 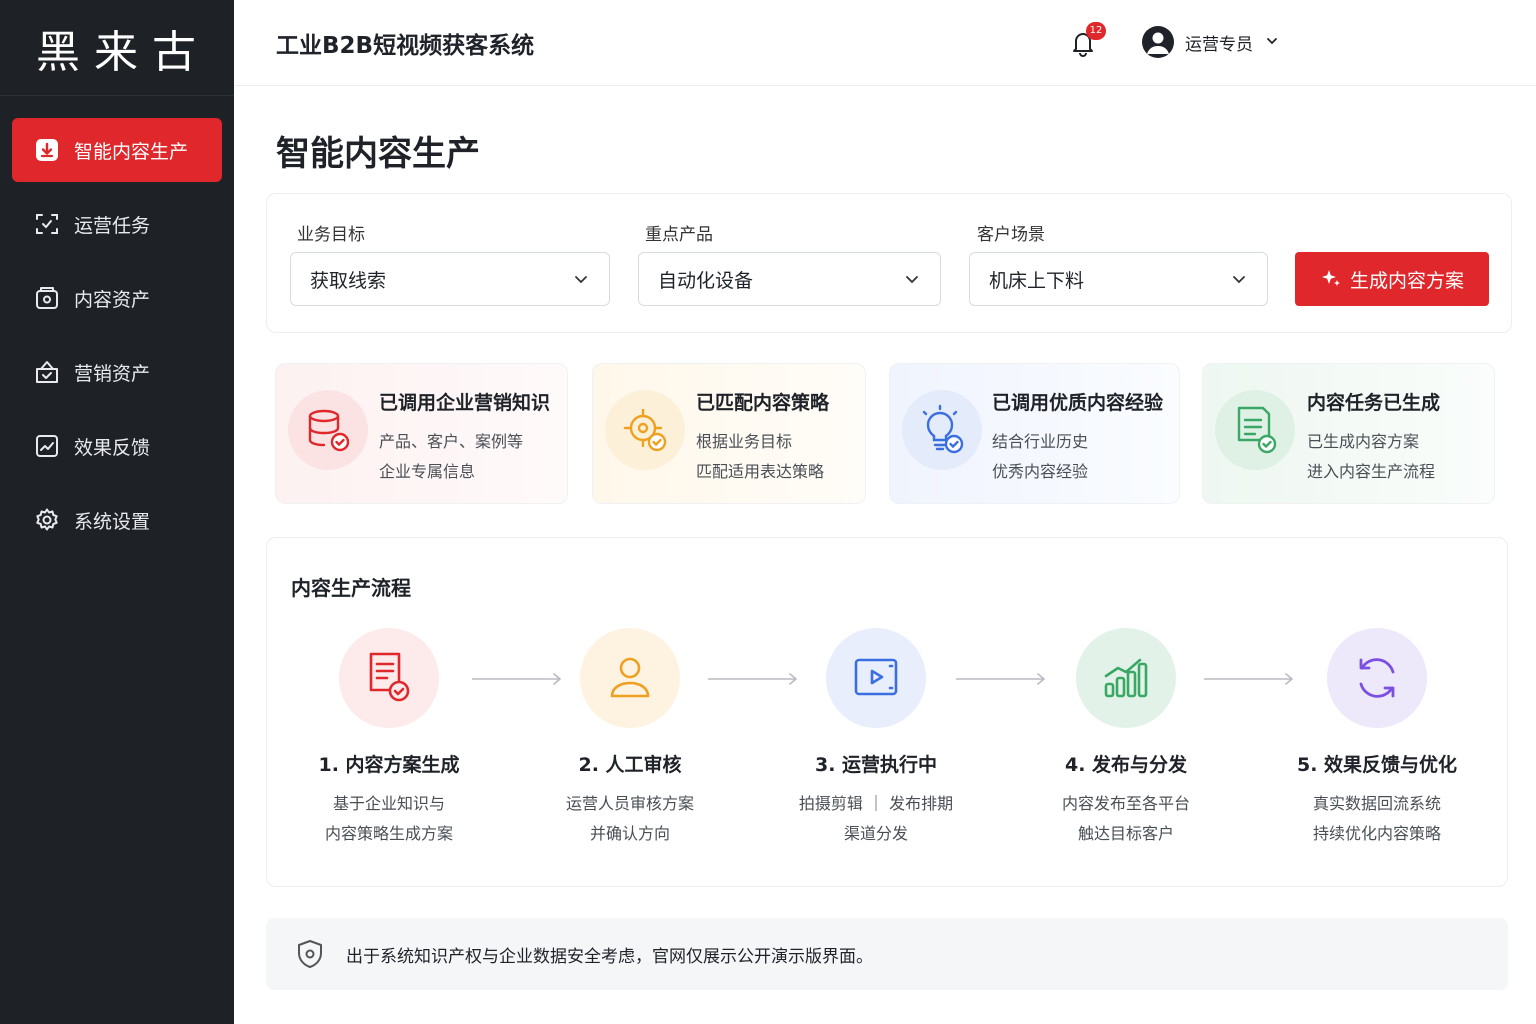 I want to click on sidebar-nav: 智能内容生产 运营任务 内容资产 营销资产 效果反馈 系统设置, so click(x=117, y=324).